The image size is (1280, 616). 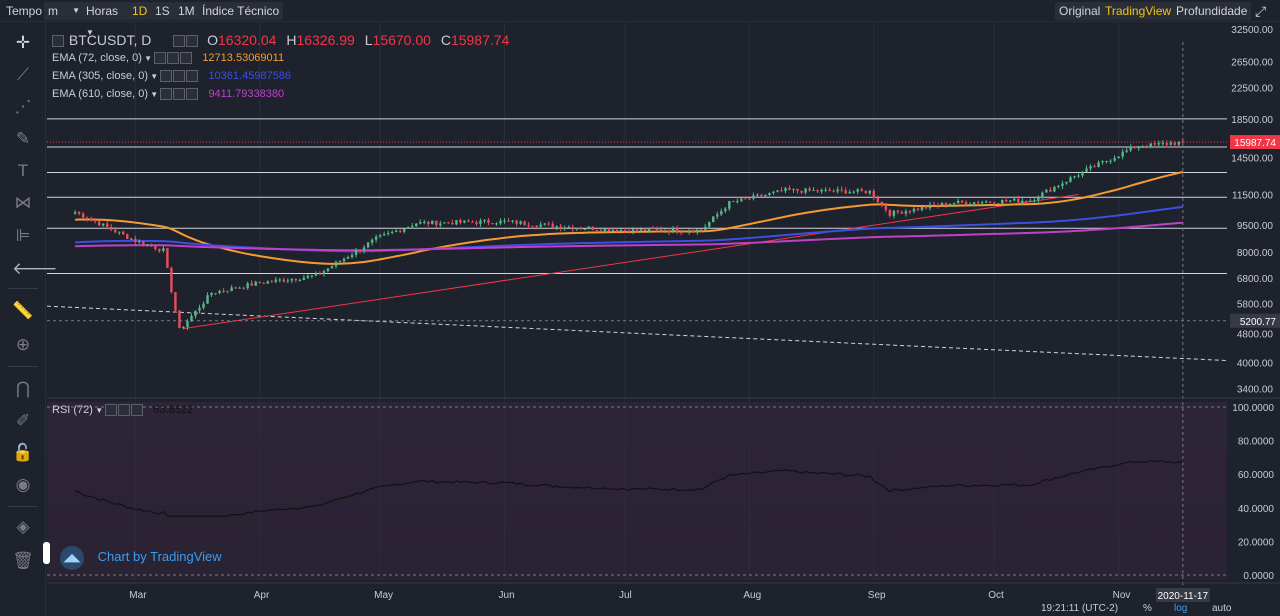 I want to click on drawing-toolbar: ✛ ⟋ ⋰ ✎ T ⋈ ⊫ 🡐 📏 ⊕ ⋂ ✐ 🔓 ◉ ◈ 🗑, so click(x=29, y=319).